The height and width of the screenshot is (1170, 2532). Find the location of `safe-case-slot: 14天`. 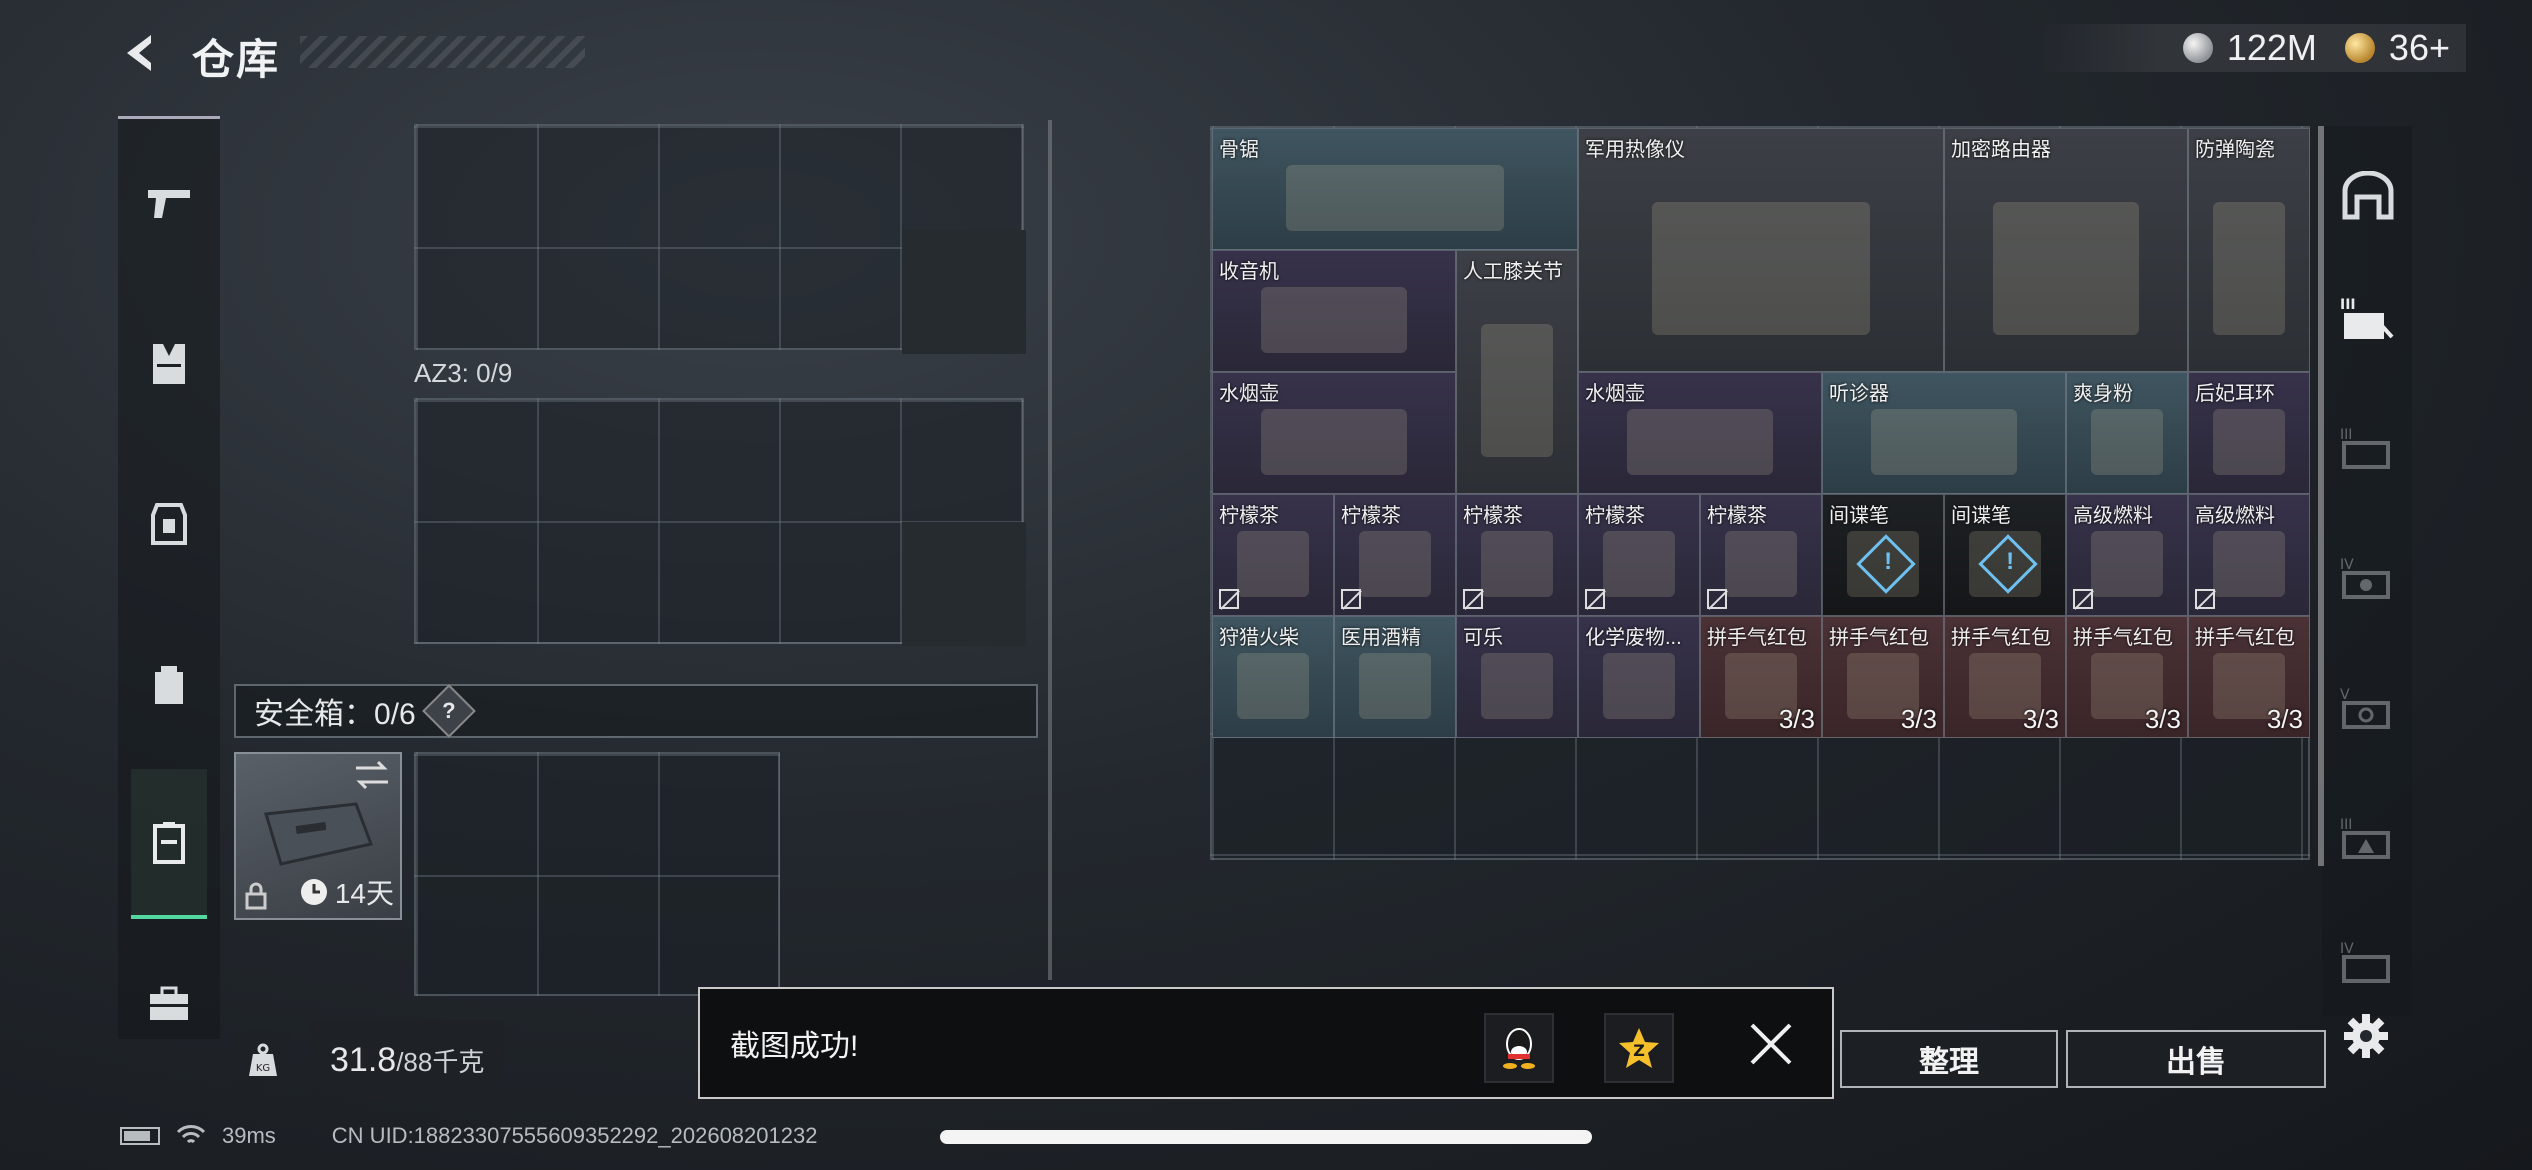

safe-case-slot: 14天 is located at coordinates (318, 836).